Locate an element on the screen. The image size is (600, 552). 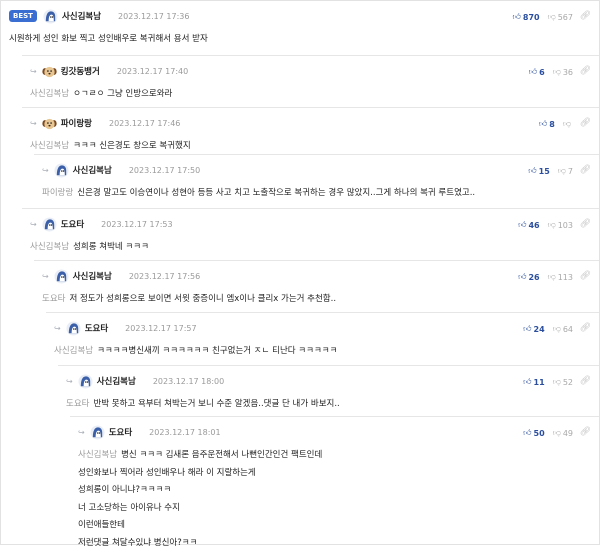
comment-header: ↪ 도요타 2023.12.17 17:57 is located at coordinates (125, 328).